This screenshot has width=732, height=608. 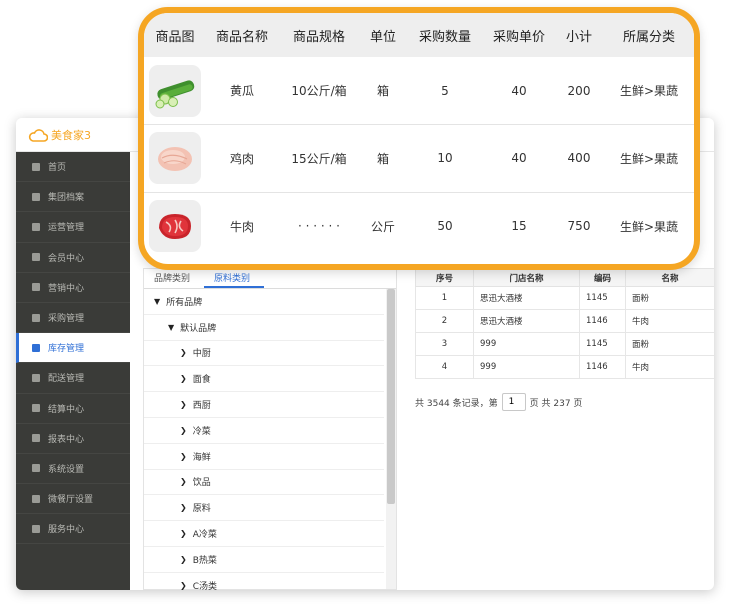 I want to click on sidebar-item-label: 报表中心, so click(x=66, y=439).